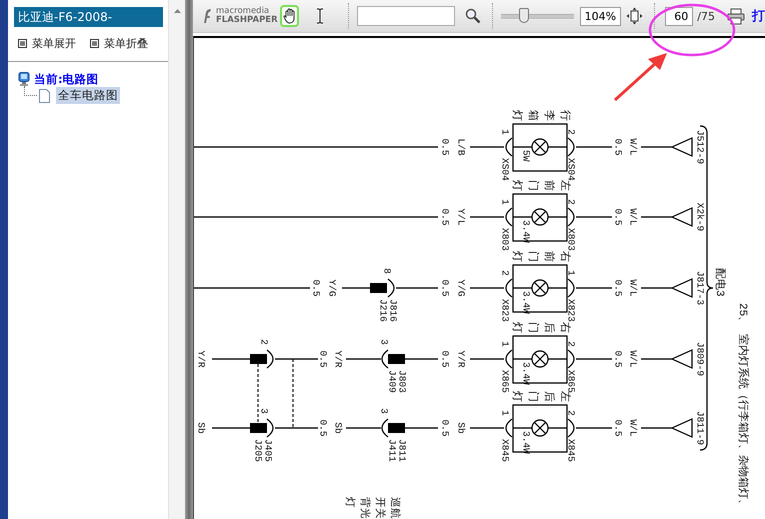  I want to click on scrollbar, so click(176, 259).